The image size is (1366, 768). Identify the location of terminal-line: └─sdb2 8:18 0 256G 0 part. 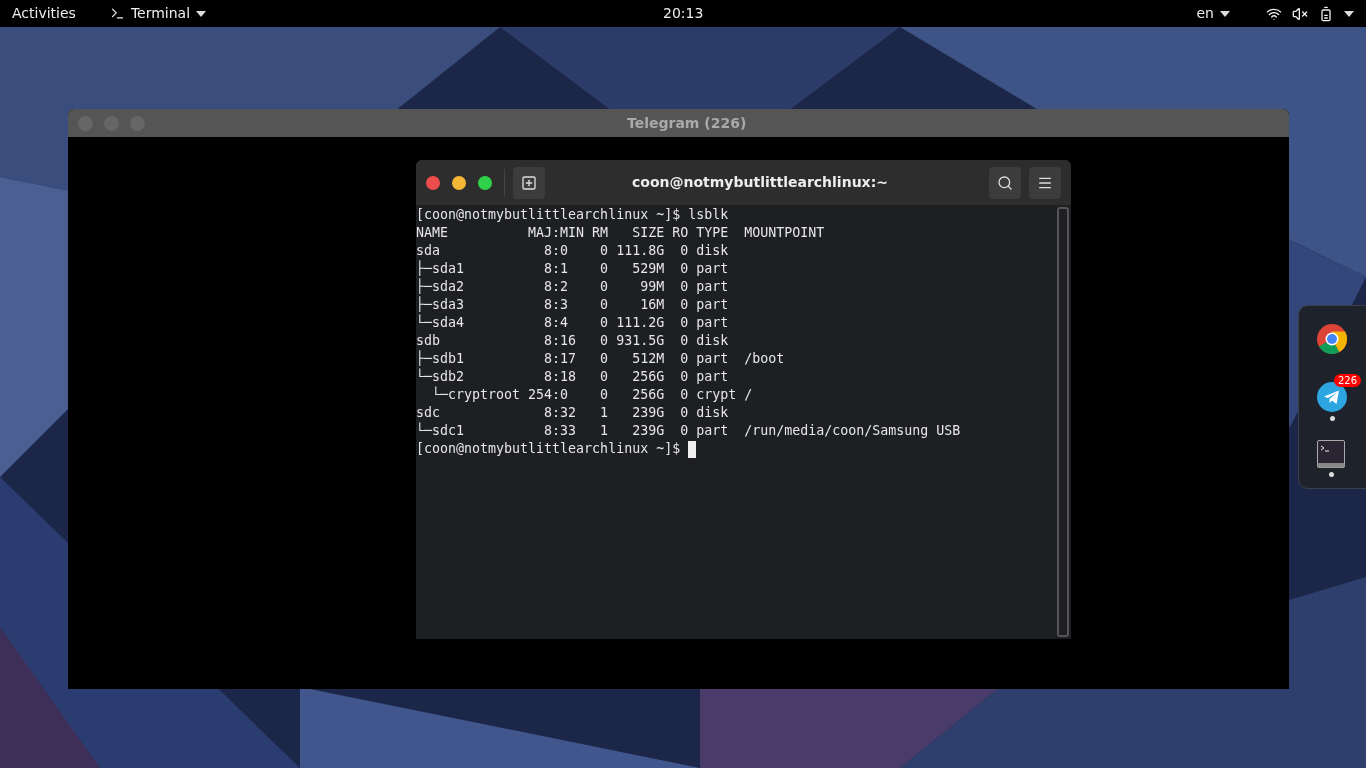
(573, 377).